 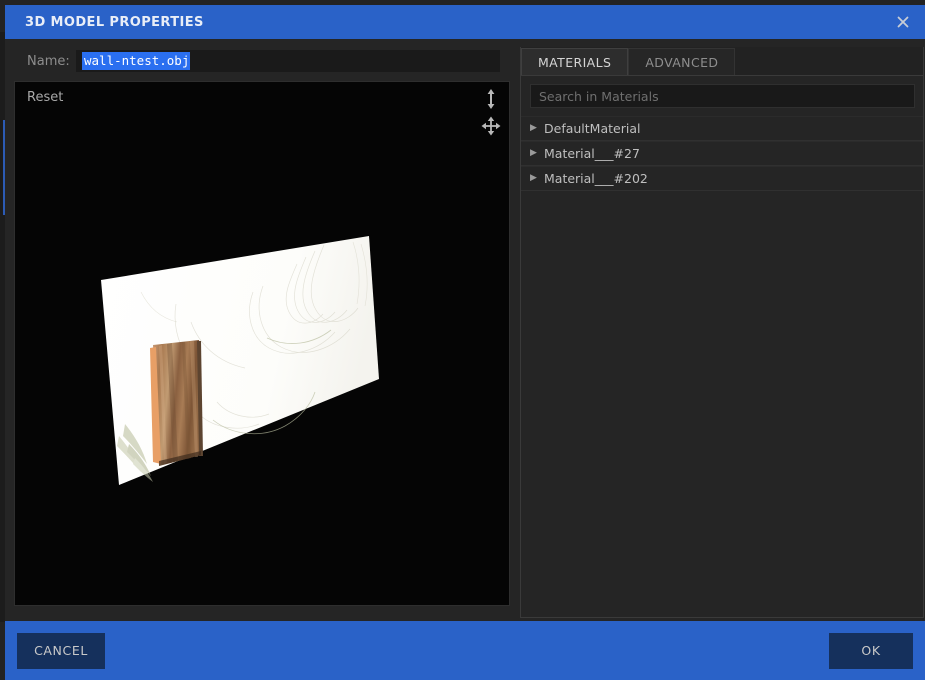 I want to click on list-item: ▶ Material___#27, so click(x=722, y=153).